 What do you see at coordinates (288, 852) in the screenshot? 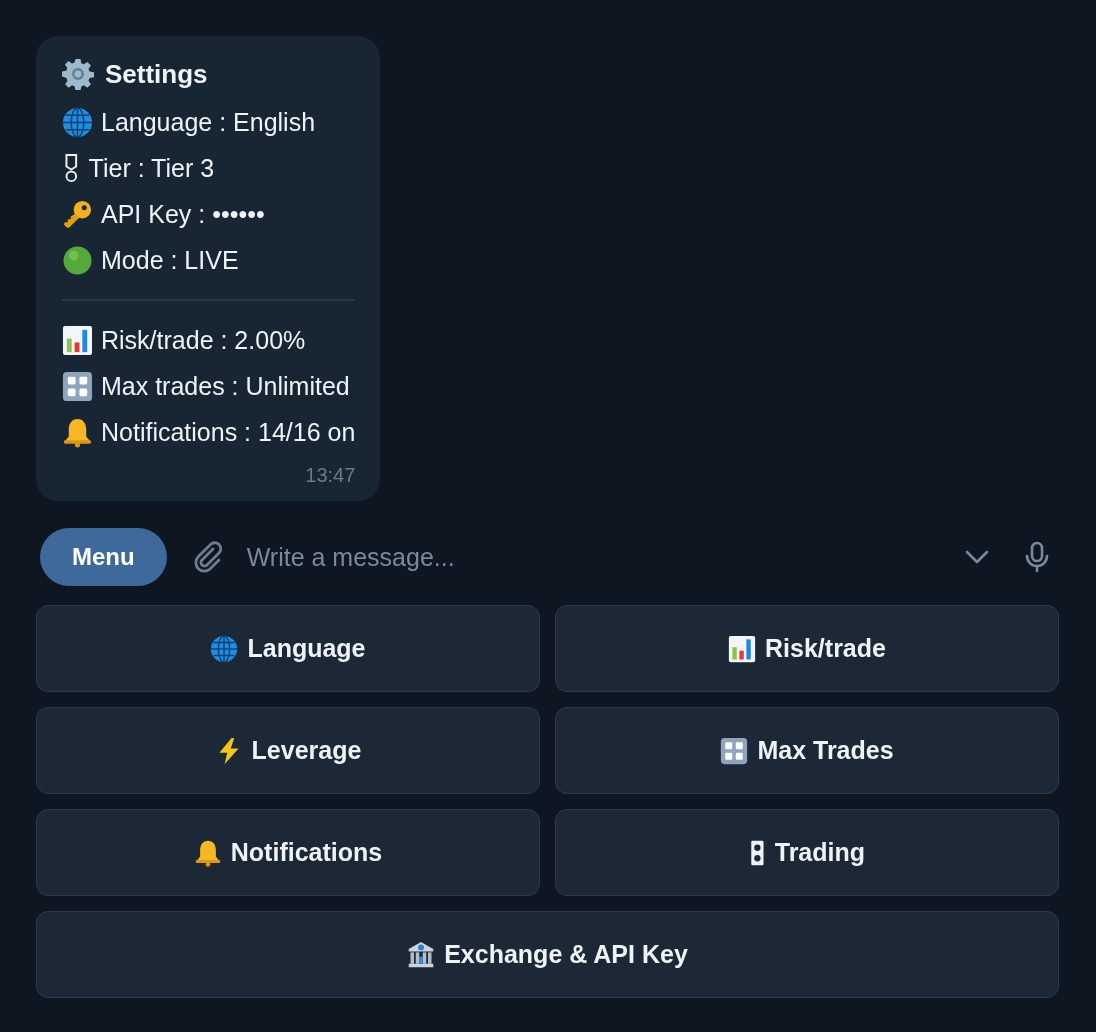
I see `keyboard-button: Notifications` at bounding box center [288, 852].